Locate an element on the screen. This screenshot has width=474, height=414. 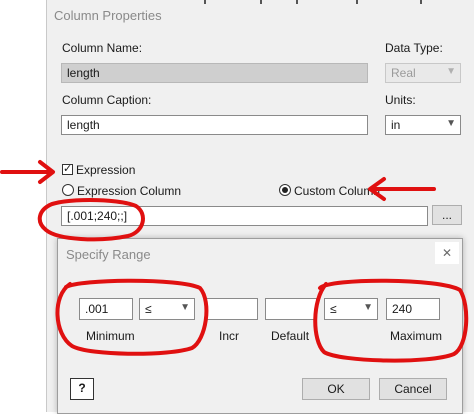
arrow-to-expression is located at coordinates (27, 172).